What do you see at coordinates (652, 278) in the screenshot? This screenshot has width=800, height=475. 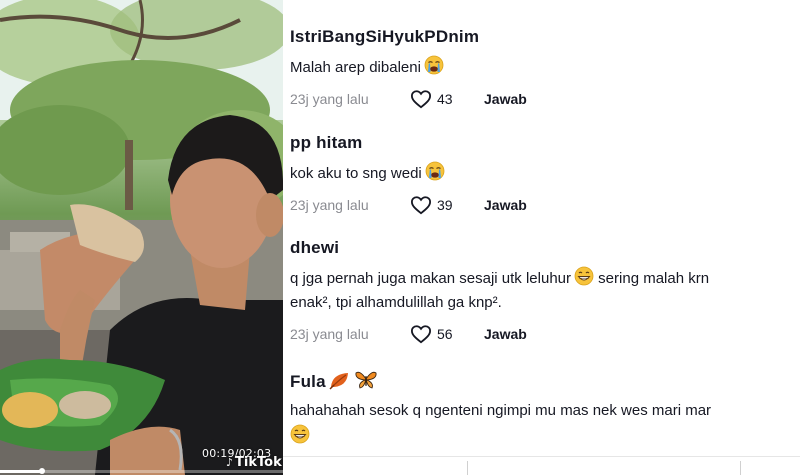 I see `comment-text-content: sering malah krn` at bounding box center [652, 278].